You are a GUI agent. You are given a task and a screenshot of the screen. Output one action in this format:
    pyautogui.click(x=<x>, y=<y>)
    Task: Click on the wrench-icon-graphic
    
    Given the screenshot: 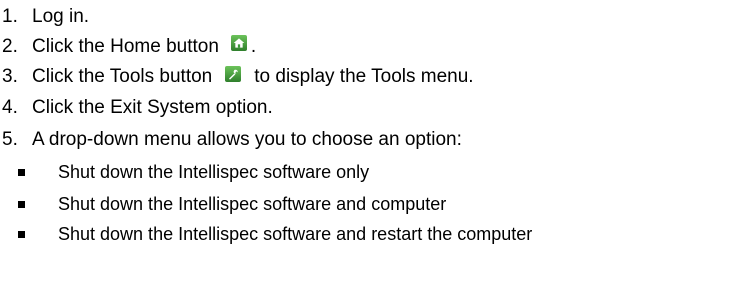 What is the action you would take?
    pyautogui.click(x=233, y=74)
    